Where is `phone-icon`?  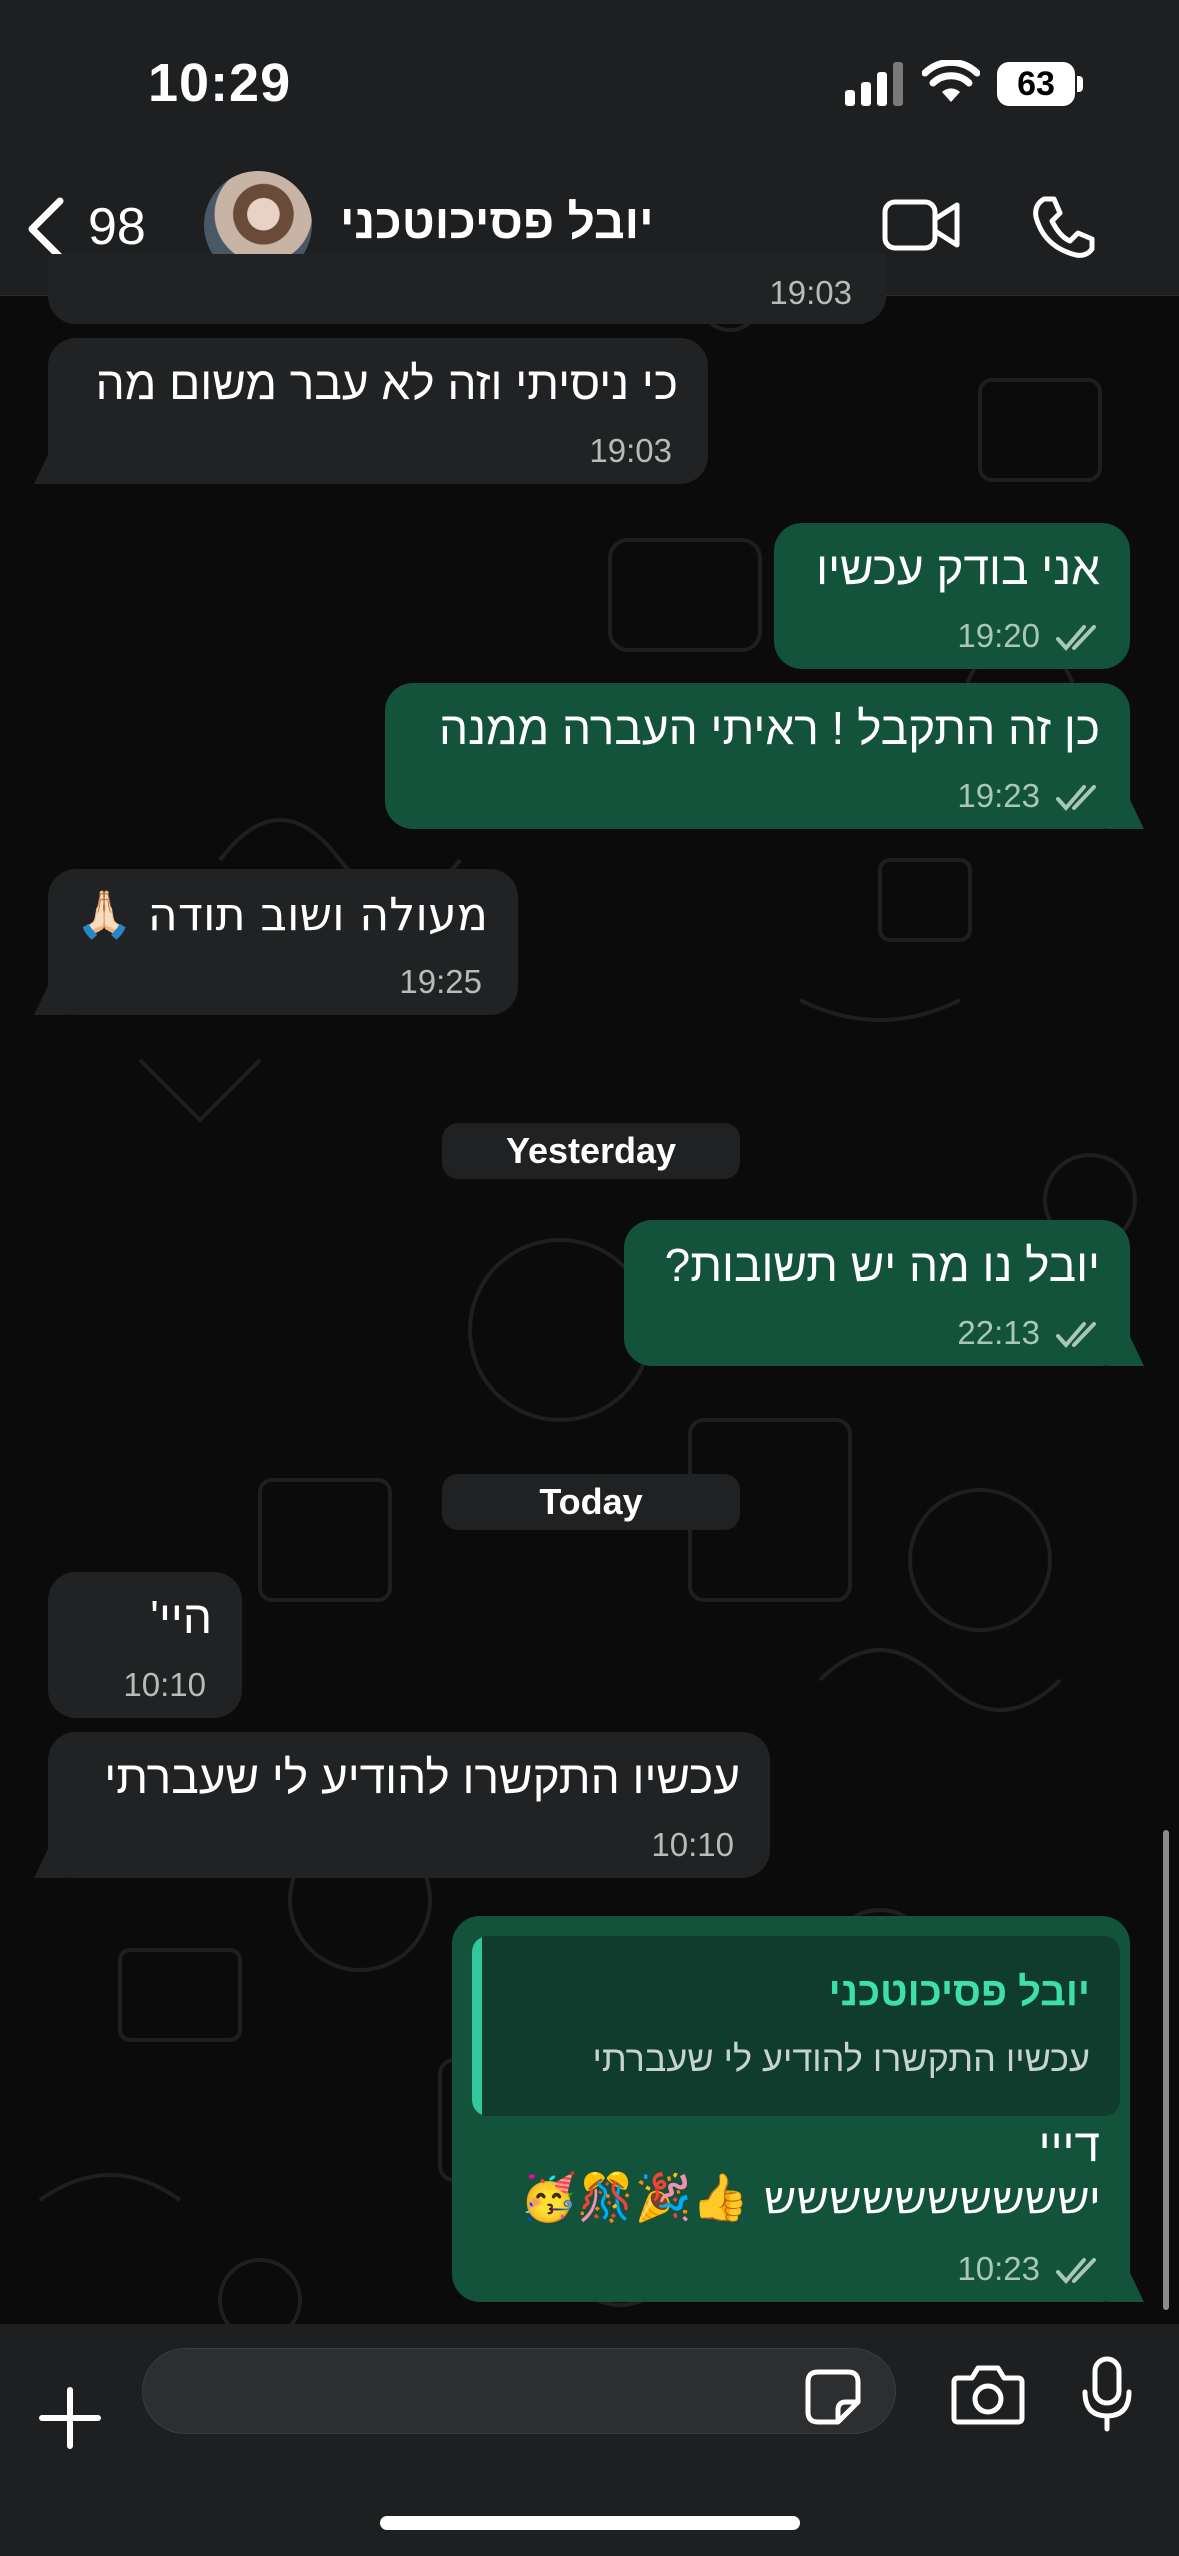
phone-icon is located at coordinates (1063, 228).